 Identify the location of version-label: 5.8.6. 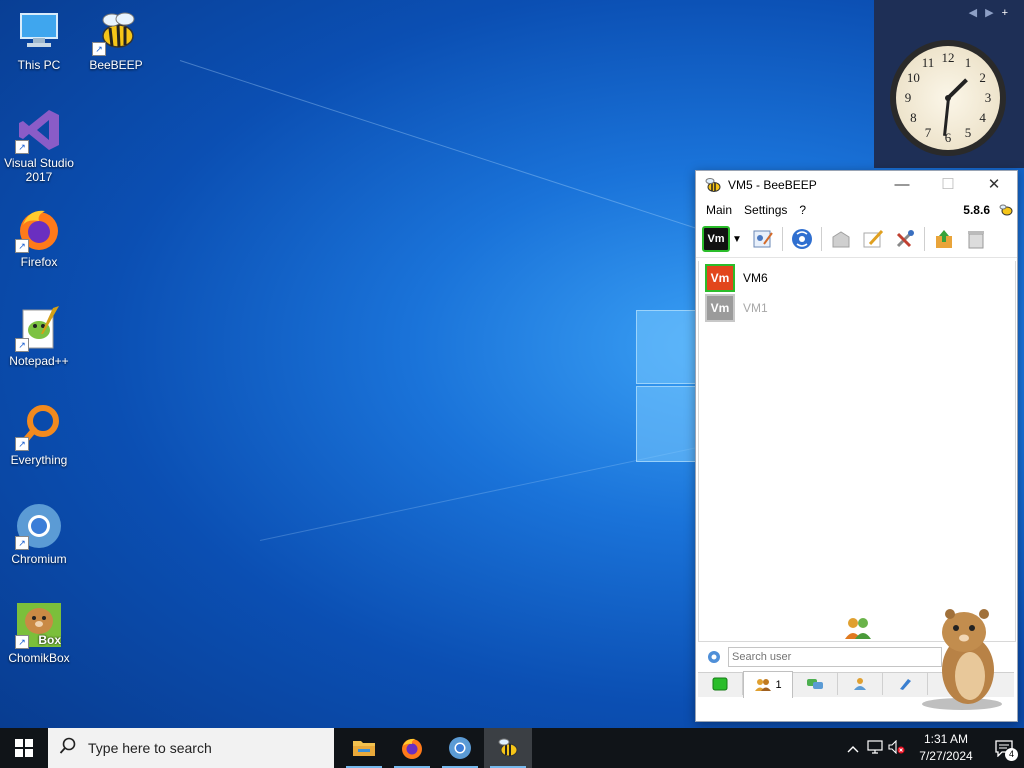
(976, 210).